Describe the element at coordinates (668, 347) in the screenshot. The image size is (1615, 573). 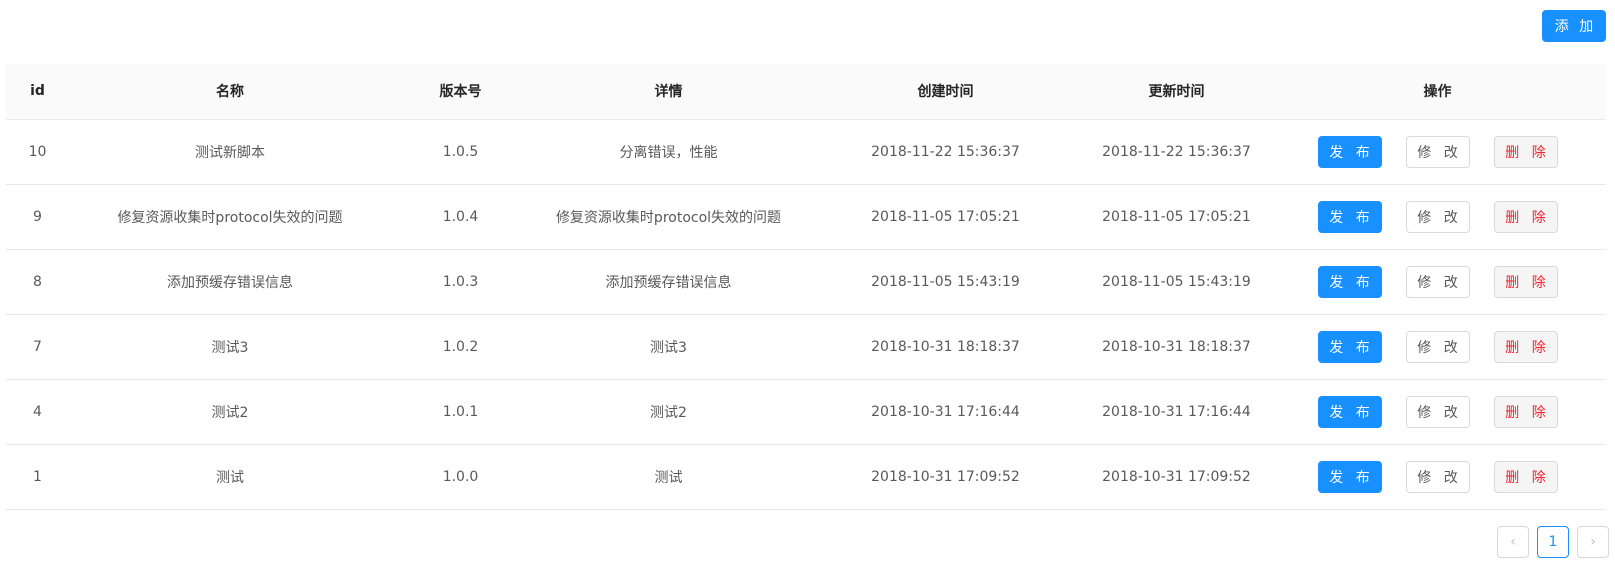
I see `cell-detail: 测试3` at that location.